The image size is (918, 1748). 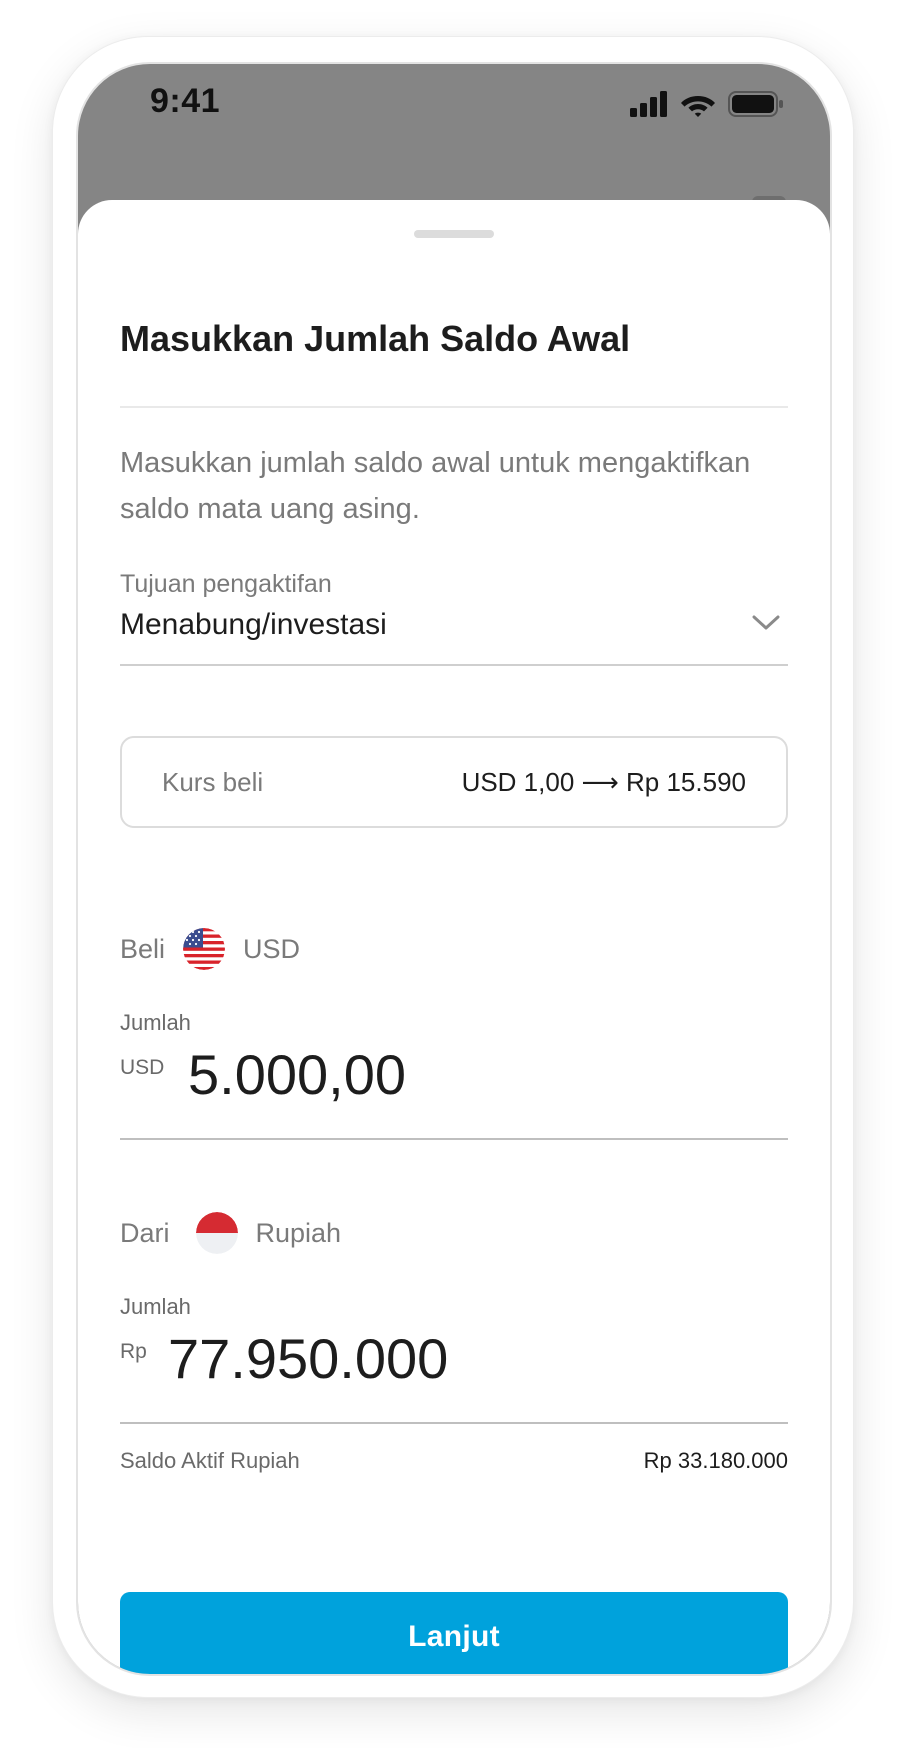 I want to click on purpose-select: Menabung/investasi, so click(x=454, y=637).